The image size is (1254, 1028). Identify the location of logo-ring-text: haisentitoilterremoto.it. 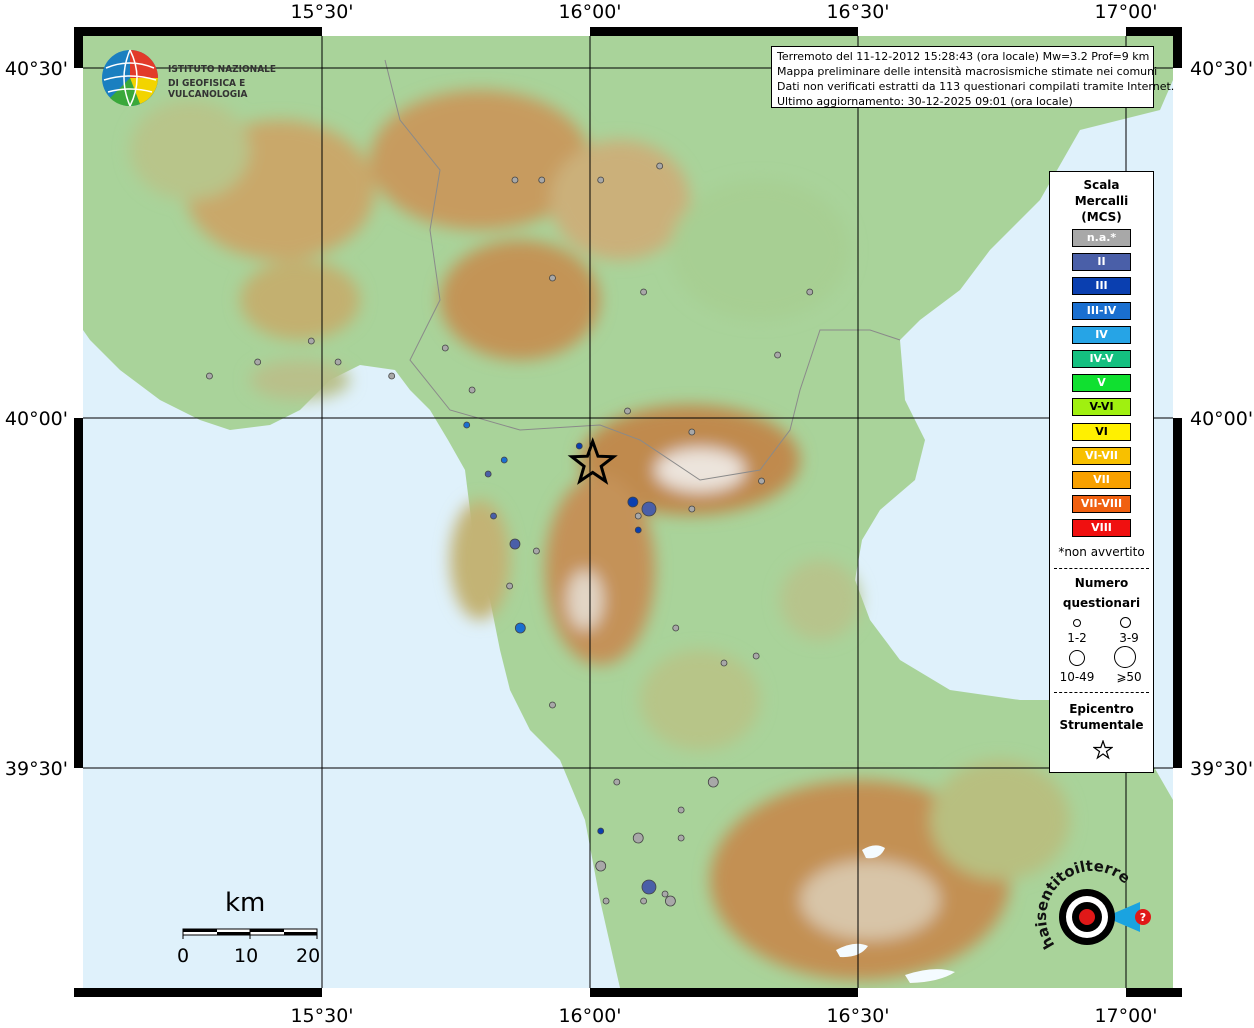
(1082, 906).